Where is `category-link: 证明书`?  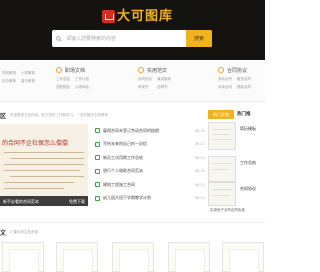
category-link: 证明书 is located at coordinates (164, 87).